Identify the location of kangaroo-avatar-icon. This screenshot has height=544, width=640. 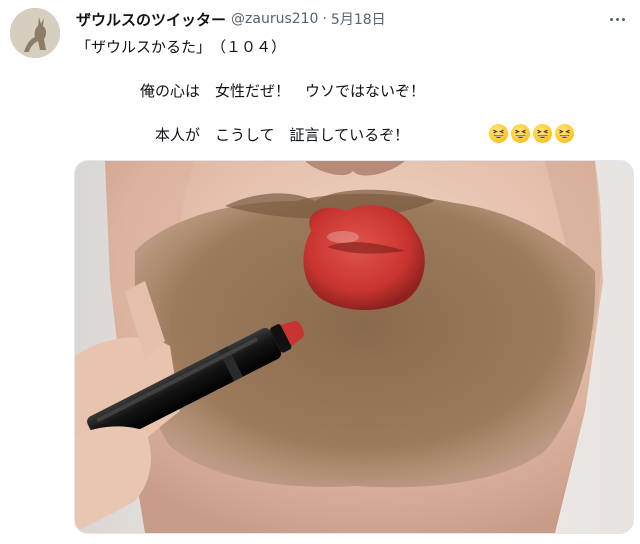
(35, 33).